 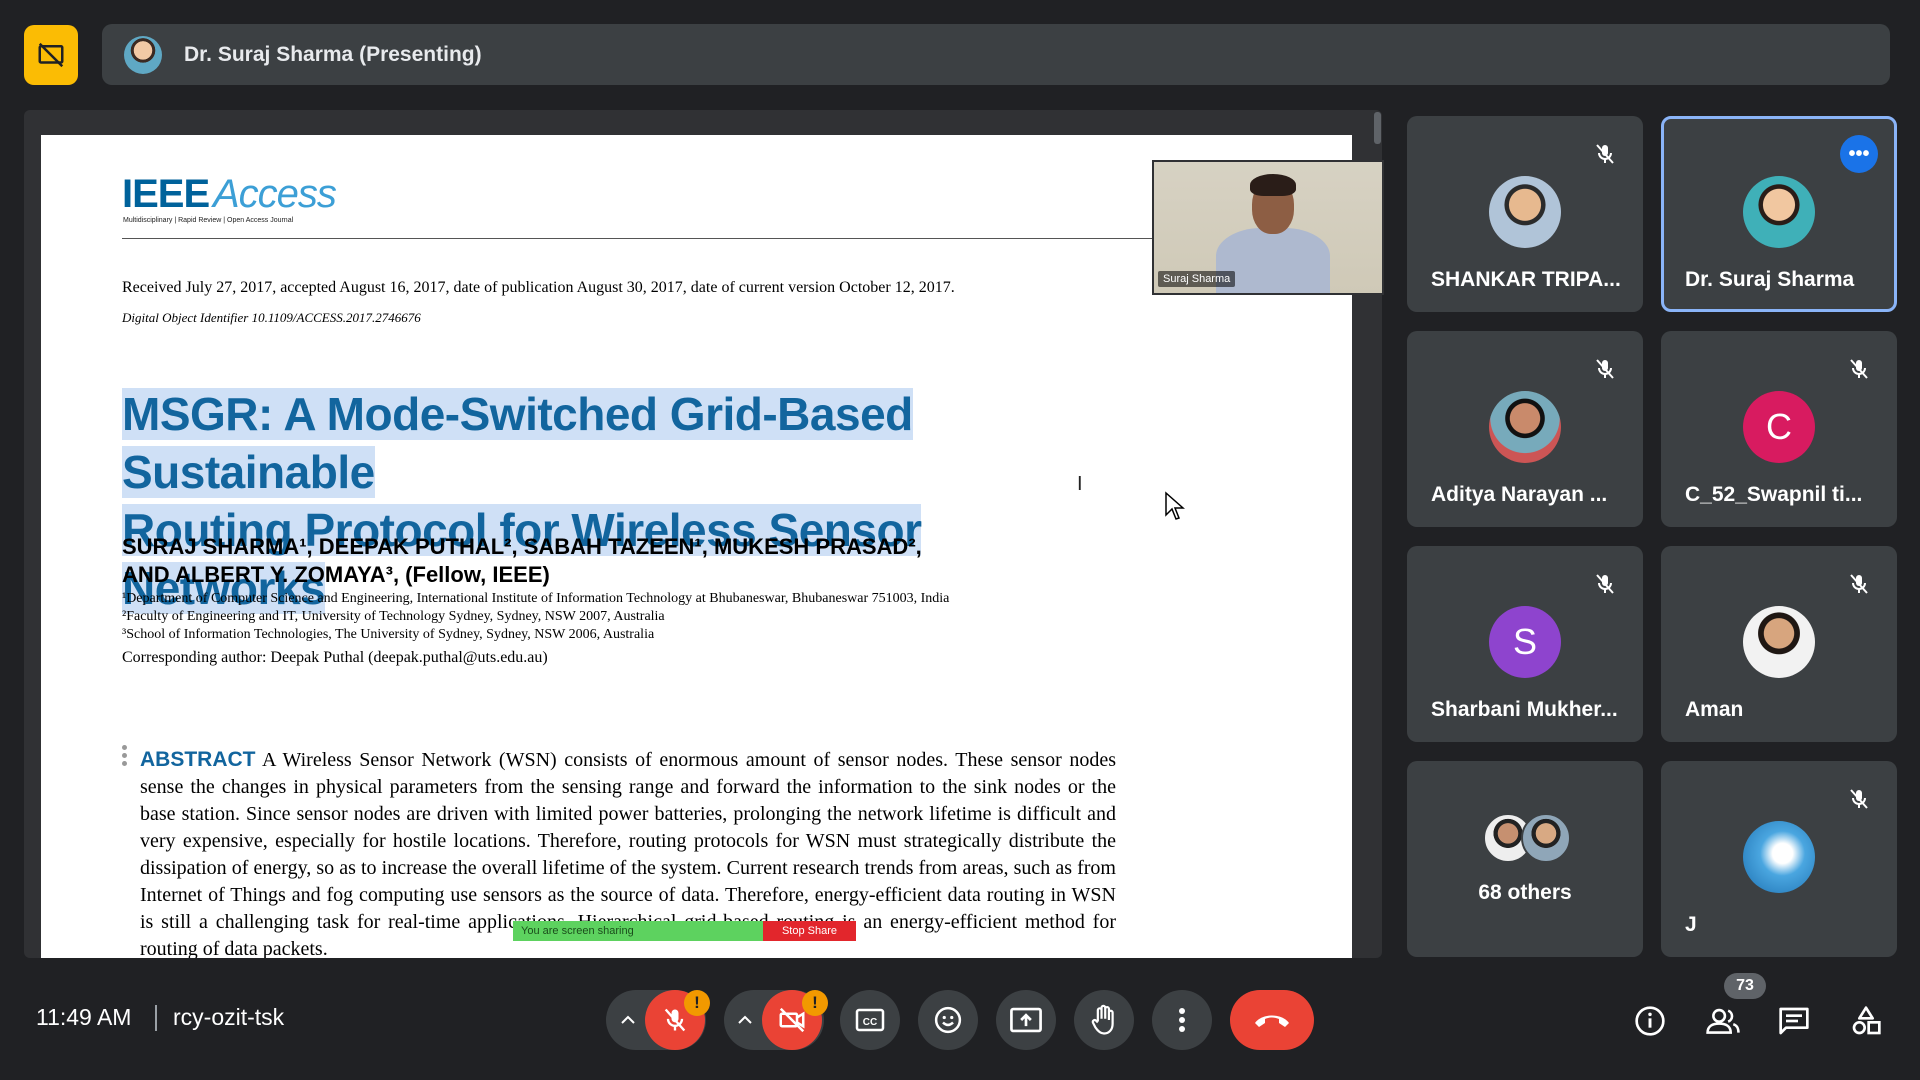 I want to click on participant-tile: ••• Dr. Suraj Sharma, so click(x=1779, y=214).